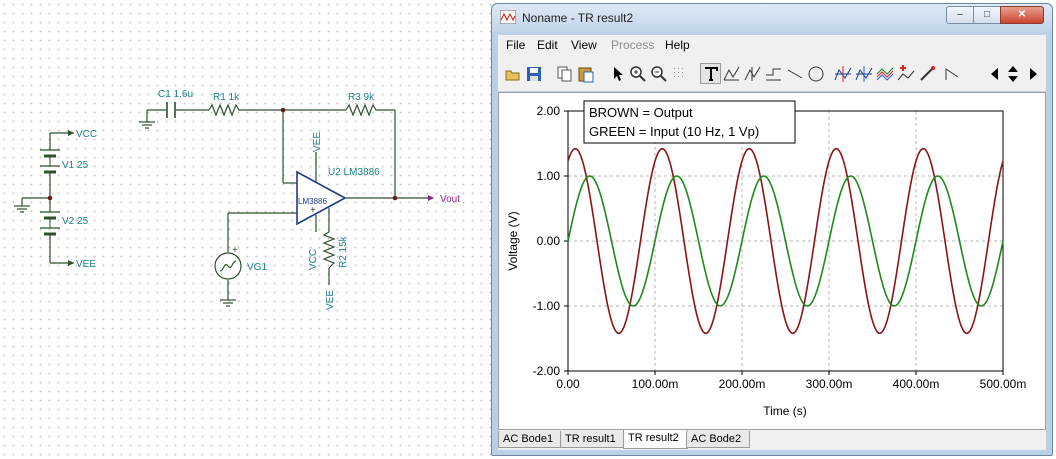 The height and width of the screenshot is (459, 1056). Describe the element at coordinates (235, 250) in the screenshot. I see `vg1-plus-label: +` at that location.